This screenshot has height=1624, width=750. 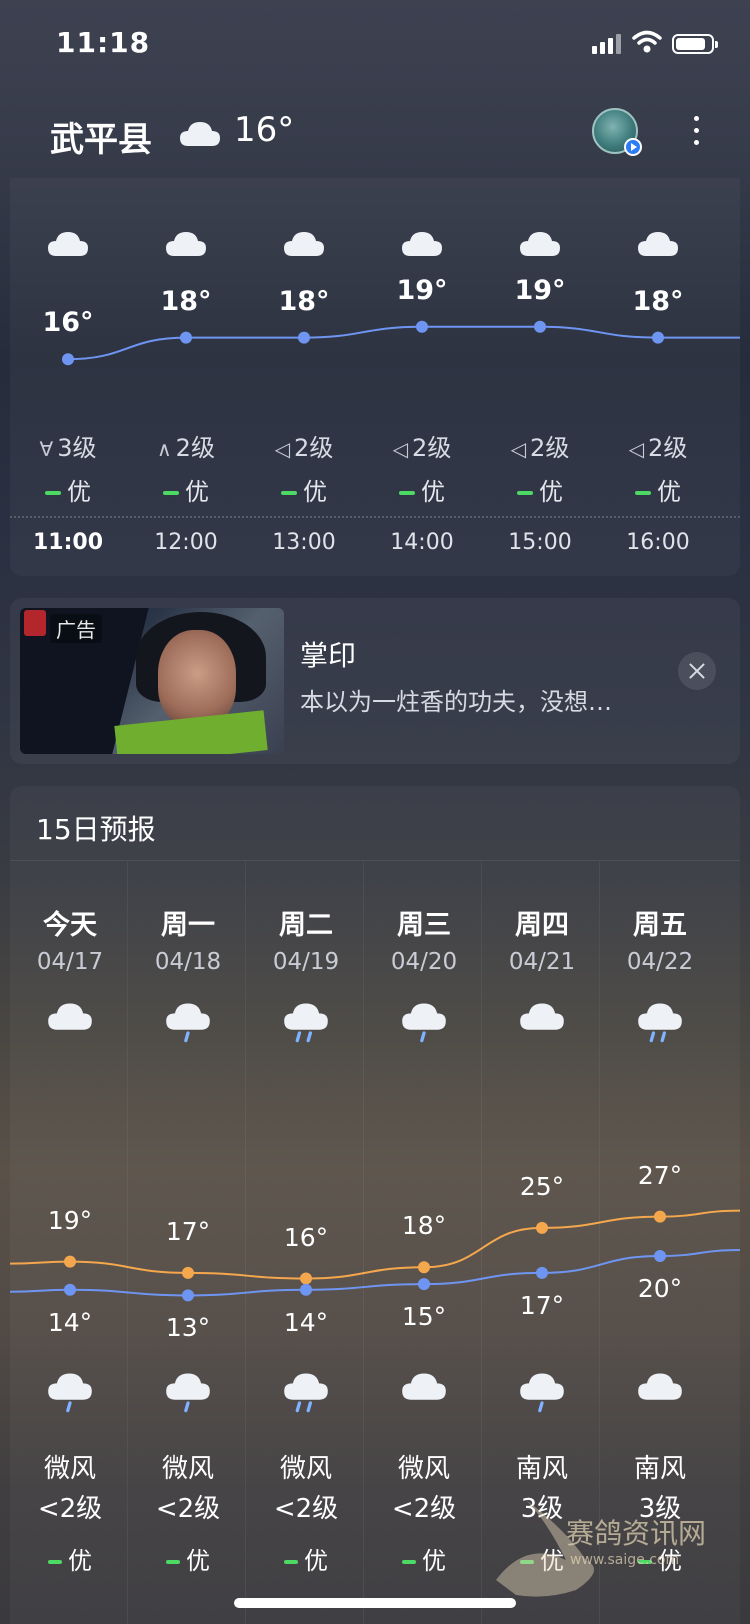 What do you see at coordinates (152, 681) in the screenshot?
I see `ad-image: 广告` at bounding box center [152, 681].